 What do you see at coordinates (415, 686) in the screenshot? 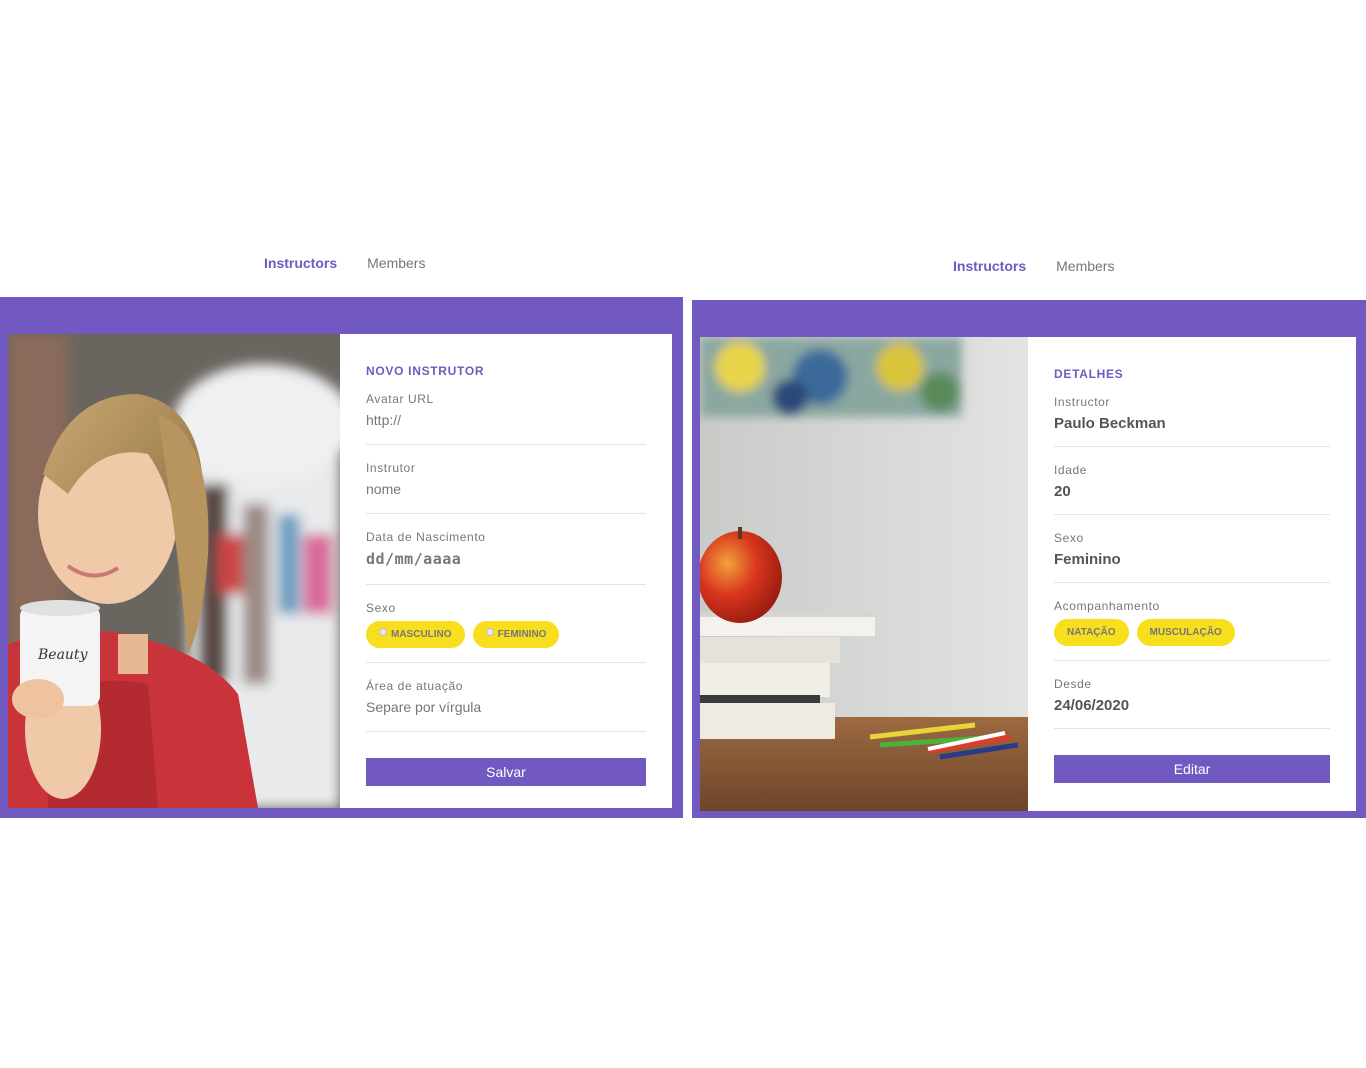
I see `services-label: Área de atuação` at bounding box center [415, 686].